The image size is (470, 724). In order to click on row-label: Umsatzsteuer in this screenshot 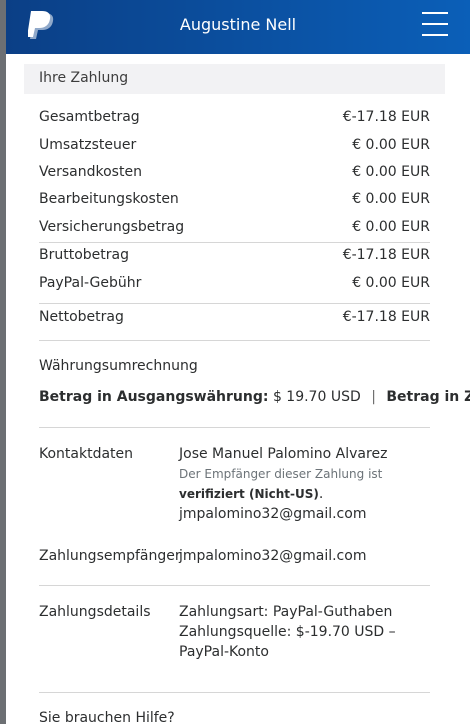, I will do `click(88, 145)`.